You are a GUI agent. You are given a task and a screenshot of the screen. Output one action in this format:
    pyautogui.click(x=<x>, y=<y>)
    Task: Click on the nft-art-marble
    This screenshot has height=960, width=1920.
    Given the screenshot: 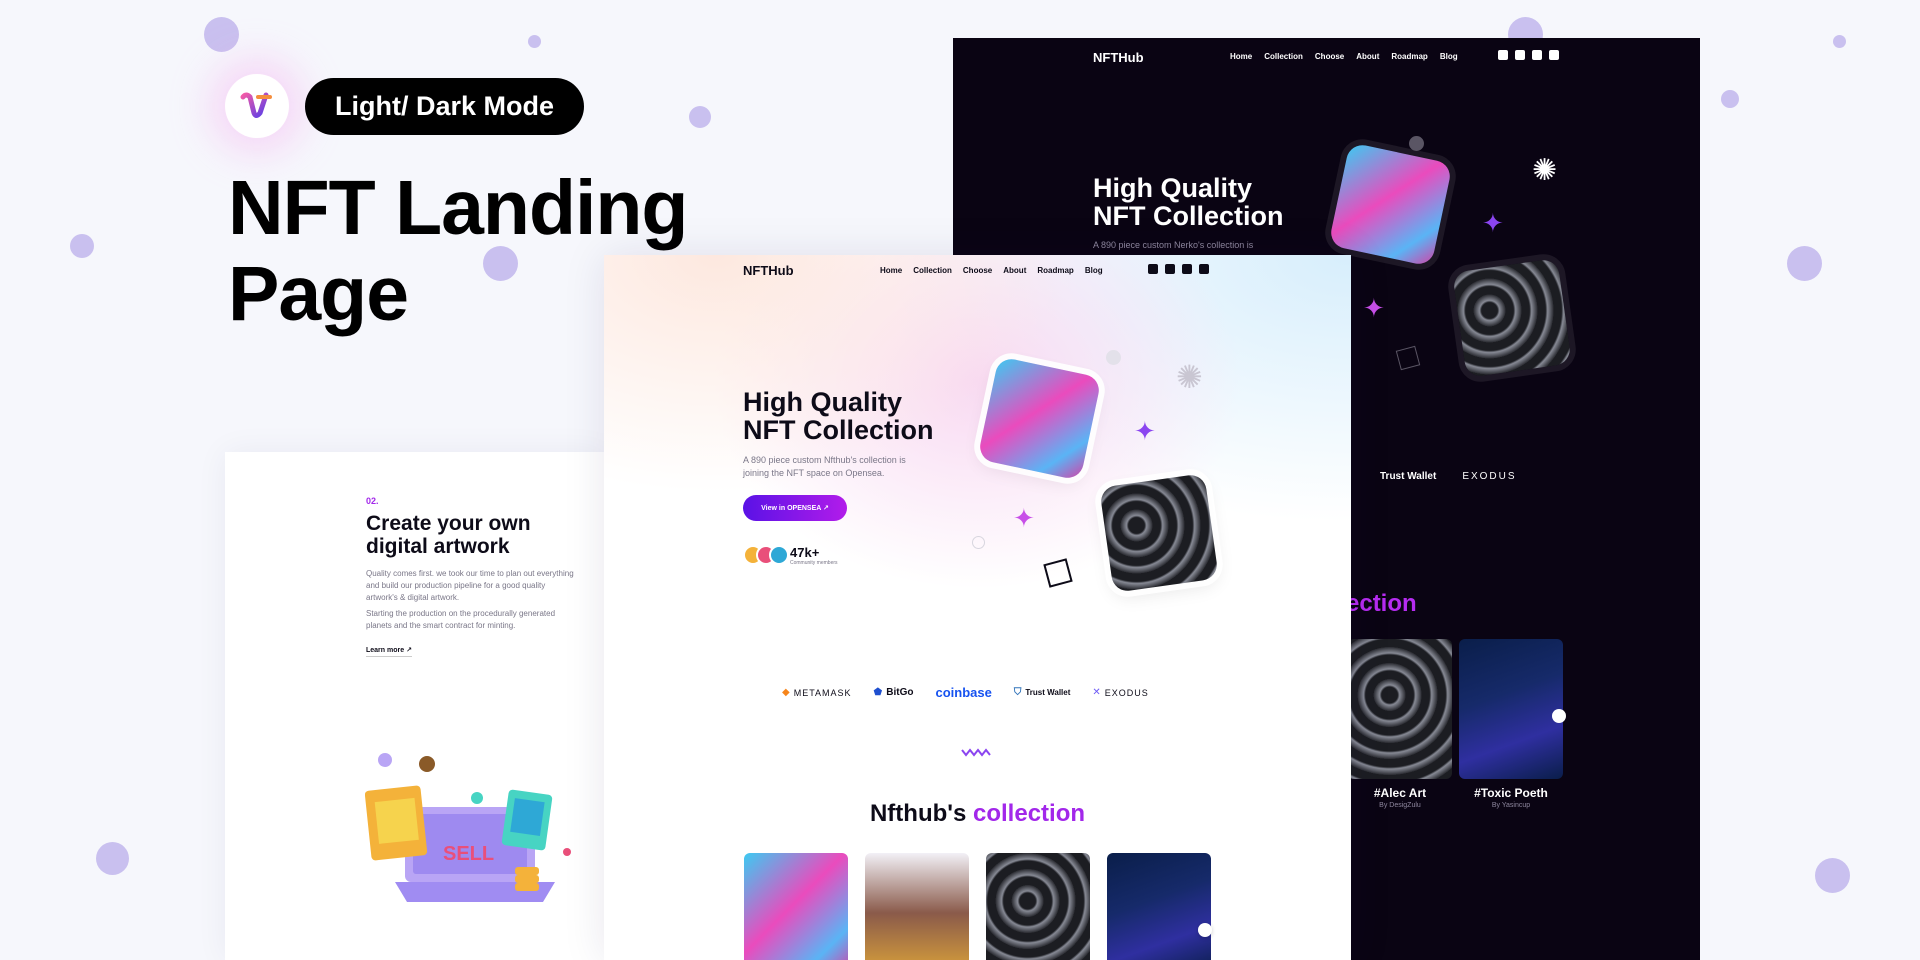 What is the action you would take?
    pyautogui.click(x=1159, y=533)
    